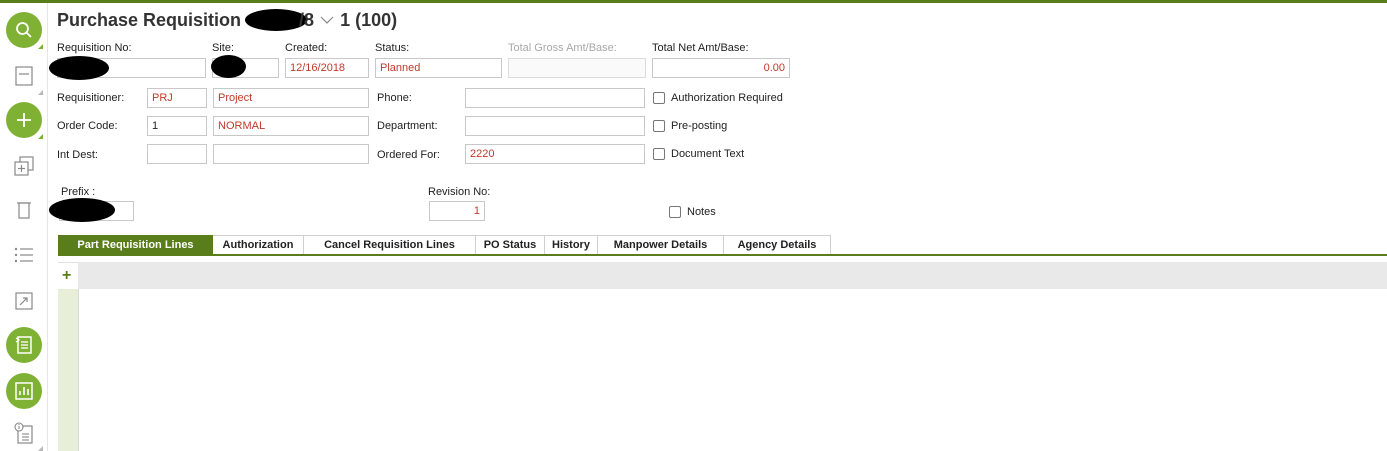 This screenshot has width=1387, height=451. What do you see at coordinates (708, 154) in the screenshot?
I see `document-text-label: Document Text` at bounding box center [708, 154].